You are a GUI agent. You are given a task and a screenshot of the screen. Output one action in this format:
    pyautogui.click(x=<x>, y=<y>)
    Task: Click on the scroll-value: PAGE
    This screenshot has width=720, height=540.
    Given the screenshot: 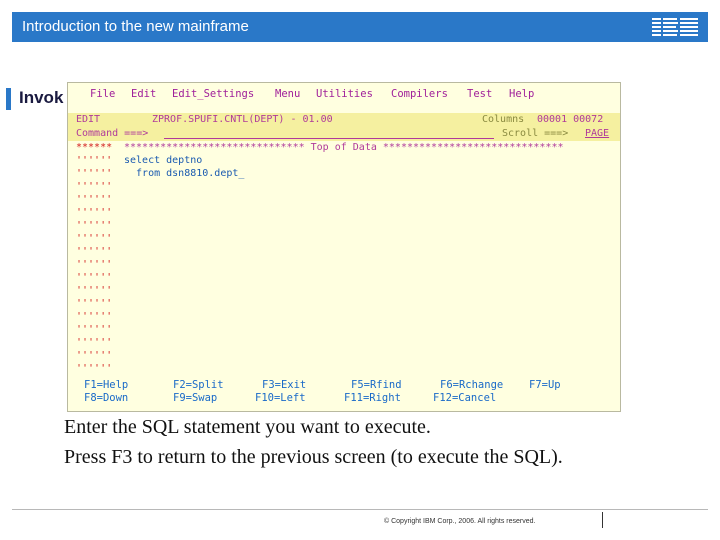 What is the action you would take?
    pyautogui.click(x=597, y=134)
    